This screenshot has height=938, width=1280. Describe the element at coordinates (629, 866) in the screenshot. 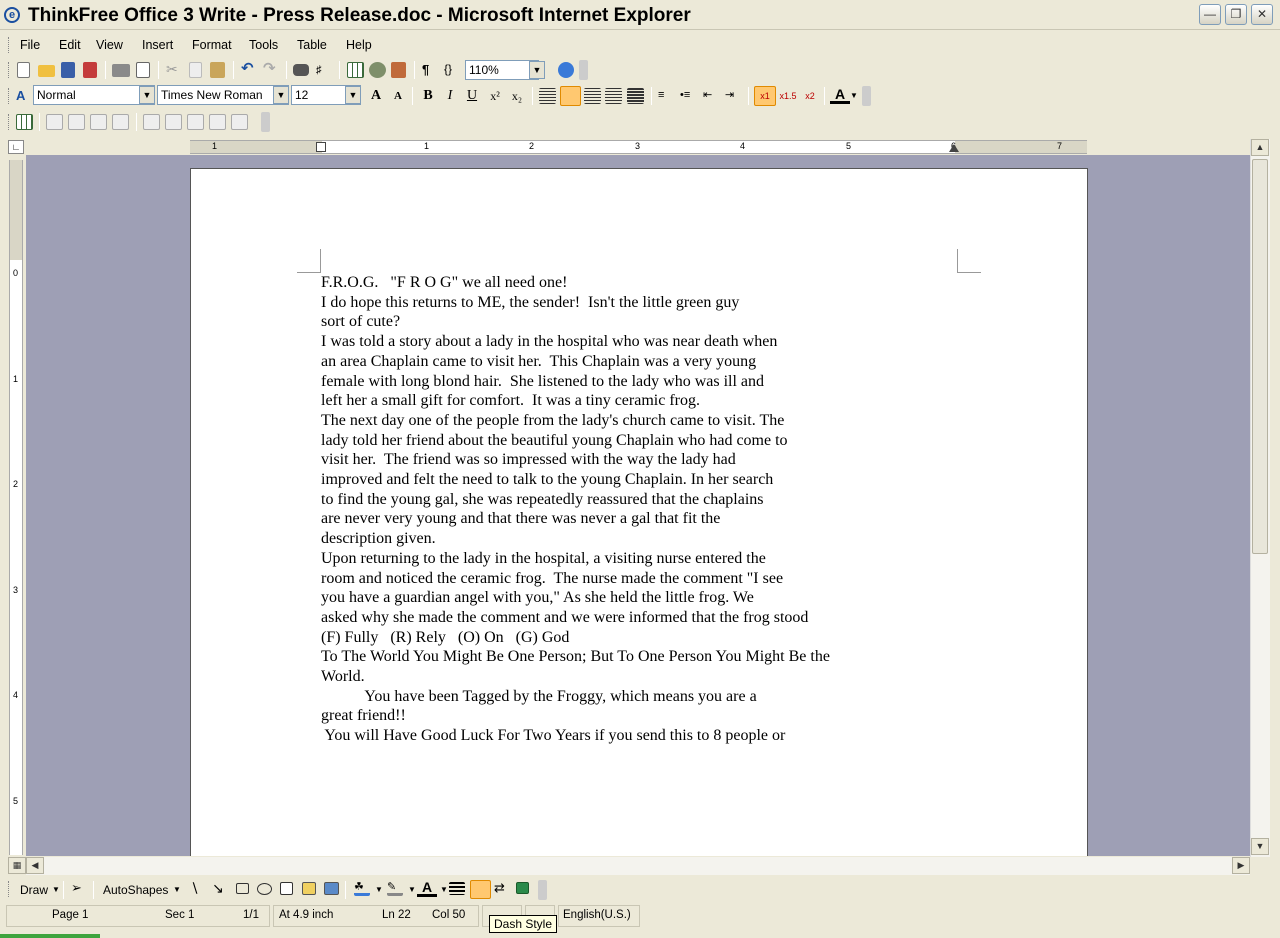

I see `horizontal-scrollbar: ▦ ◀ ▶` at that location.